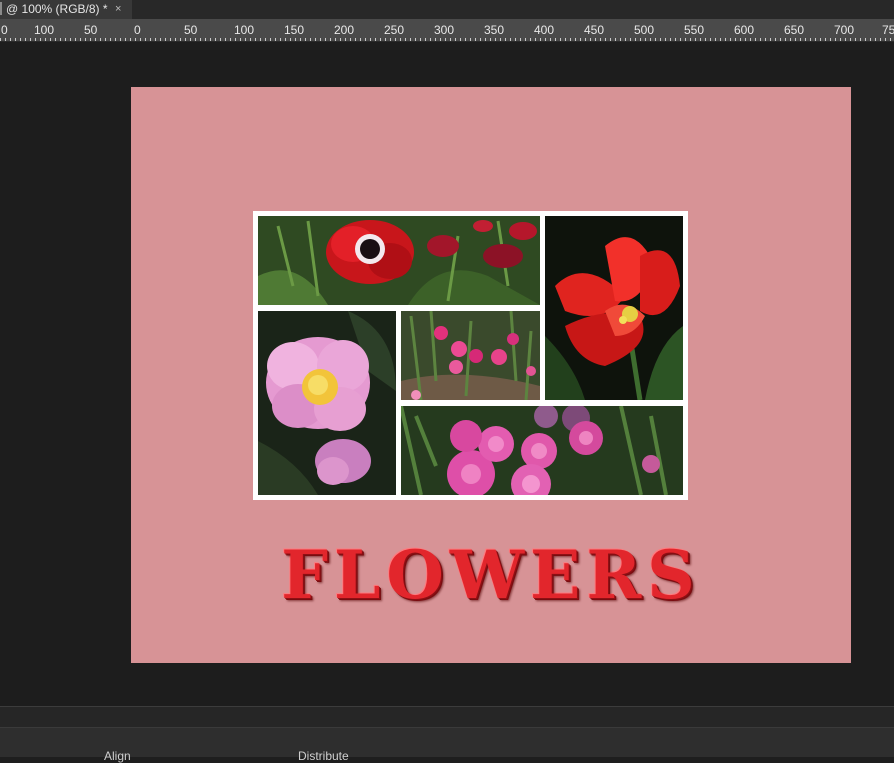 This screenshot has width=894, height=763. I want to click on close-icon: ×, so click(118, 9).